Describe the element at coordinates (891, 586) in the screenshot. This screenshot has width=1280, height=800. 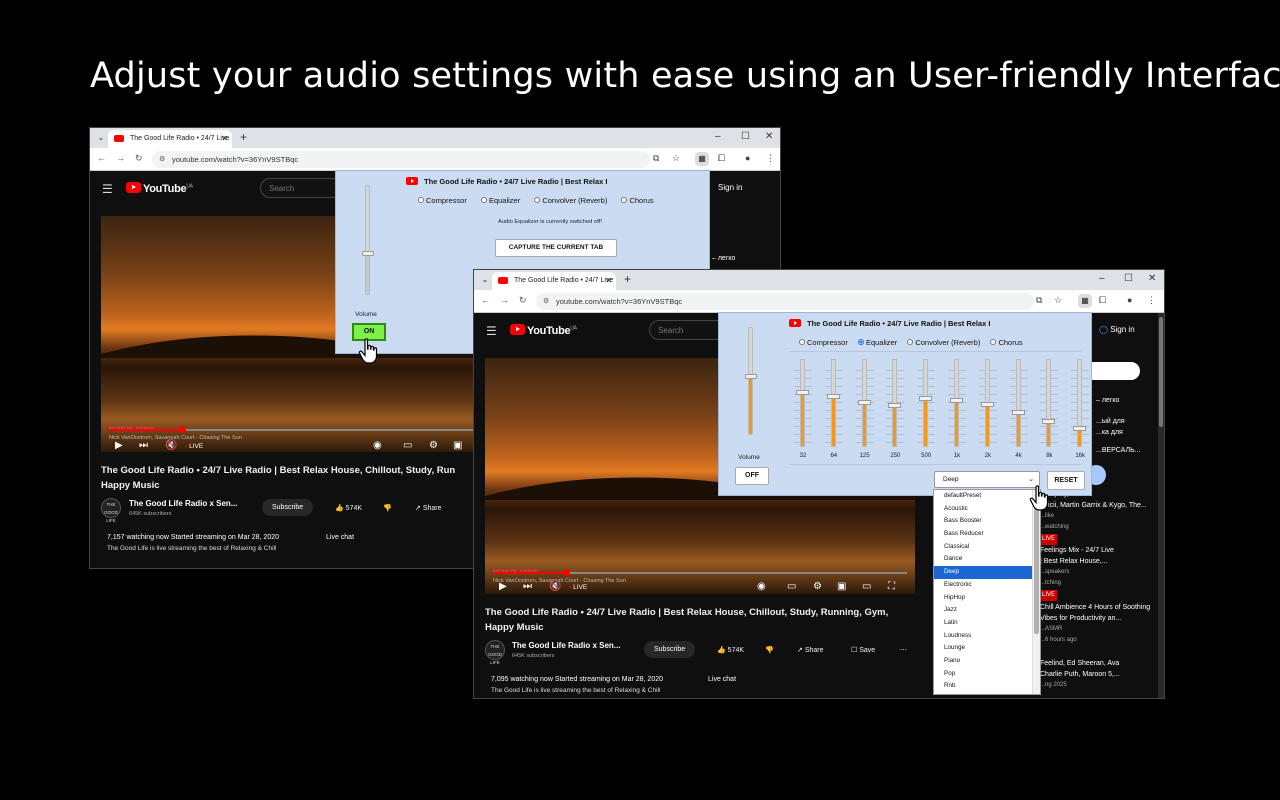
I see `fullscreen-icon: ⛶` at that location.